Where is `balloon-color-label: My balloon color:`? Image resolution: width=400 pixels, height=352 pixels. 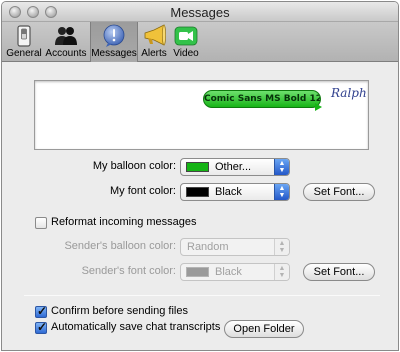 balloon-color-label: My balloon color: is located at coordinates (134, 166).